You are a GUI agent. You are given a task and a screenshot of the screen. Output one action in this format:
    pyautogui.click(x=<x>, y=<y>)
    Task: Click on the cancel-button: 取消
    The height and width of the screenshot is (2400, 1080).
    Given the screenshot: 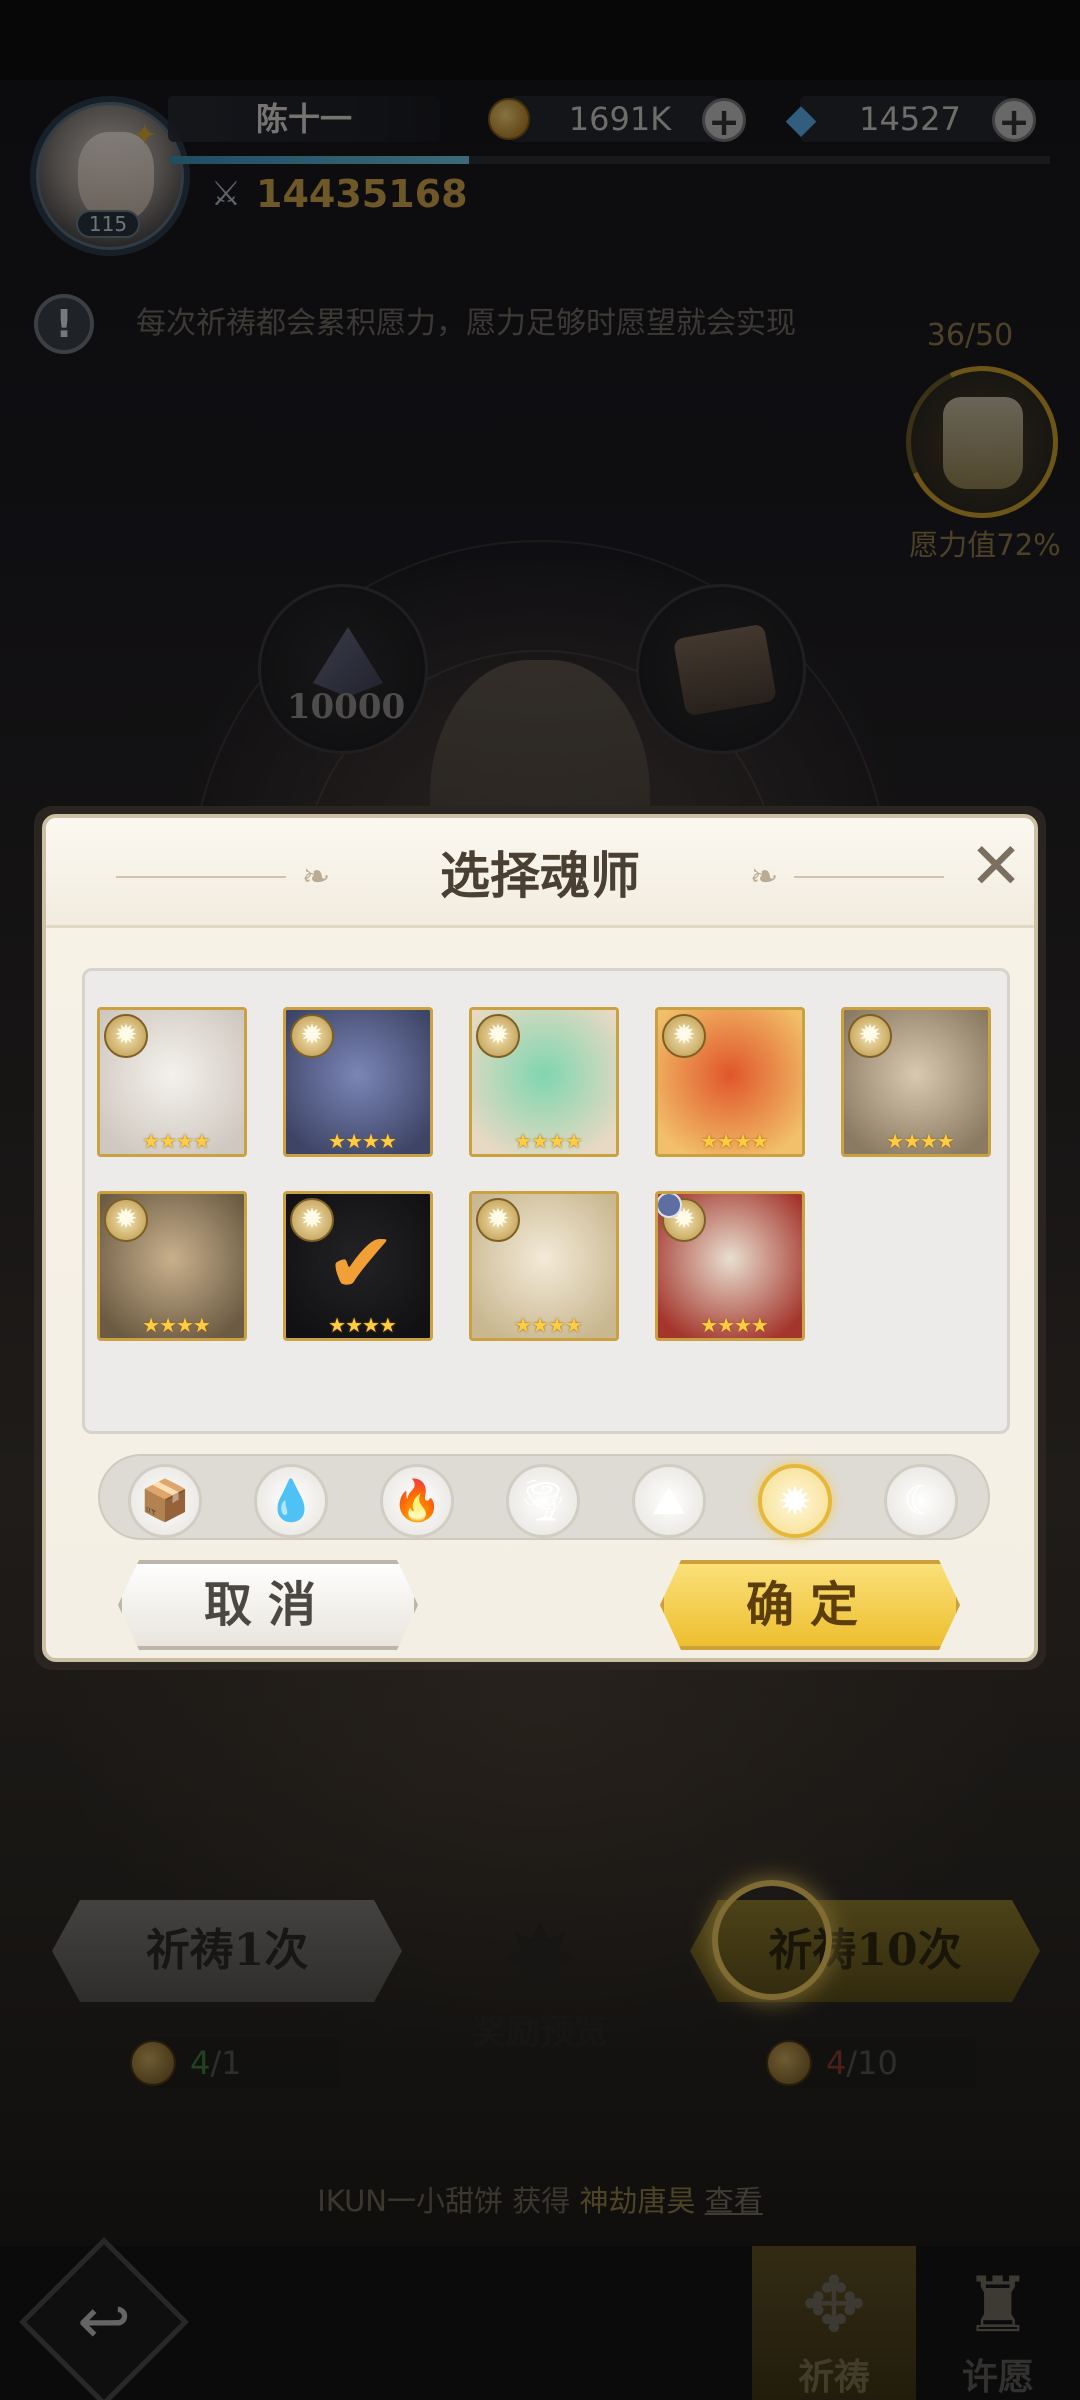 What is the action you would take?
    pyautogui.click(x=268, y=1605)
    